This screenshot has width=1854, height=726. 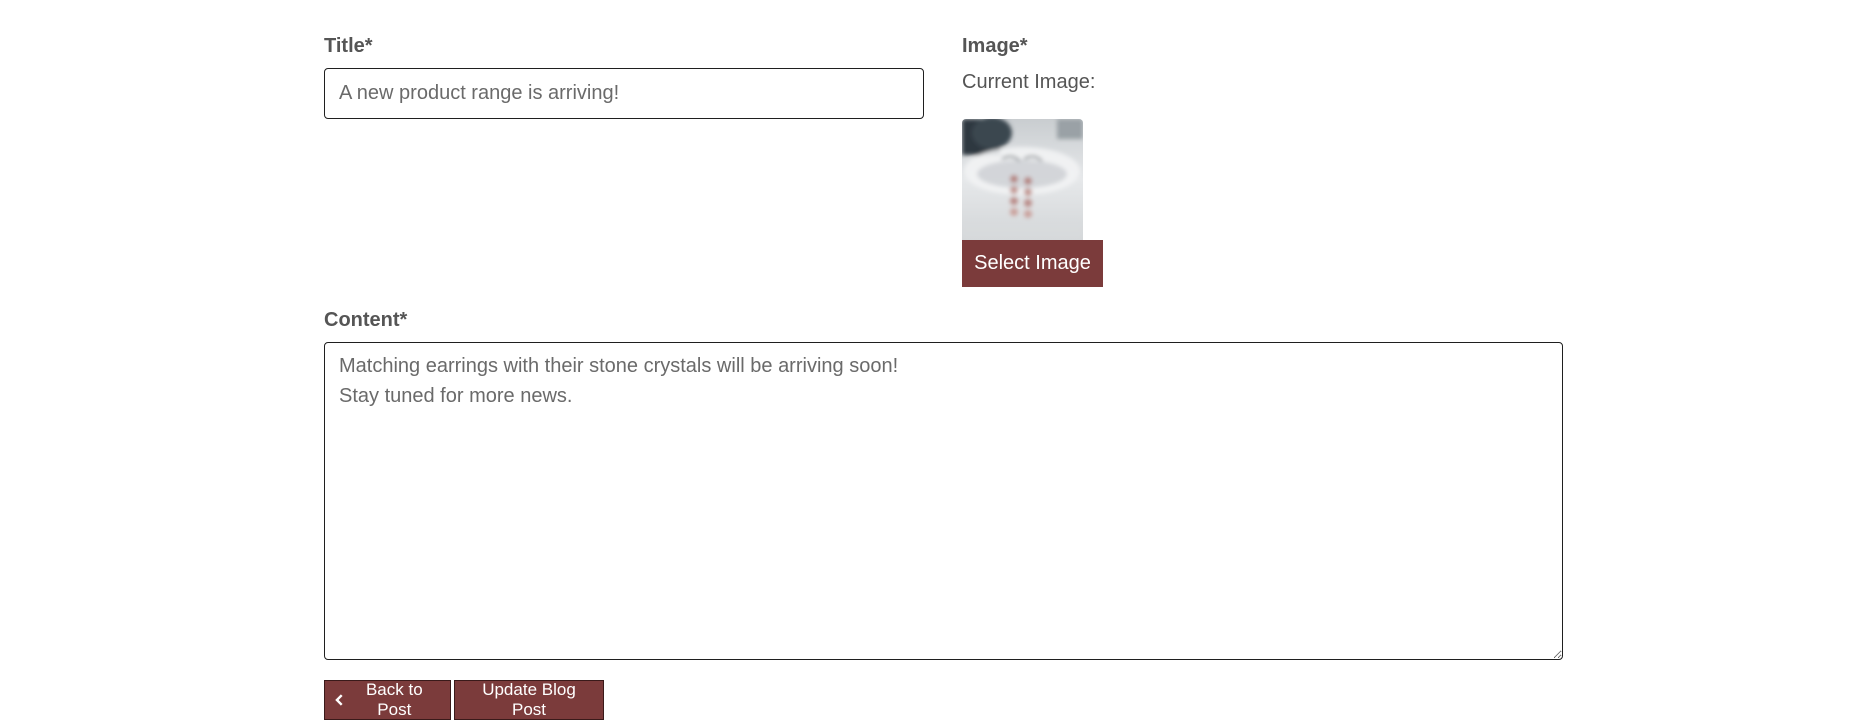 I want to click on current-image-thumbnail, so click(x=1022, y=179).